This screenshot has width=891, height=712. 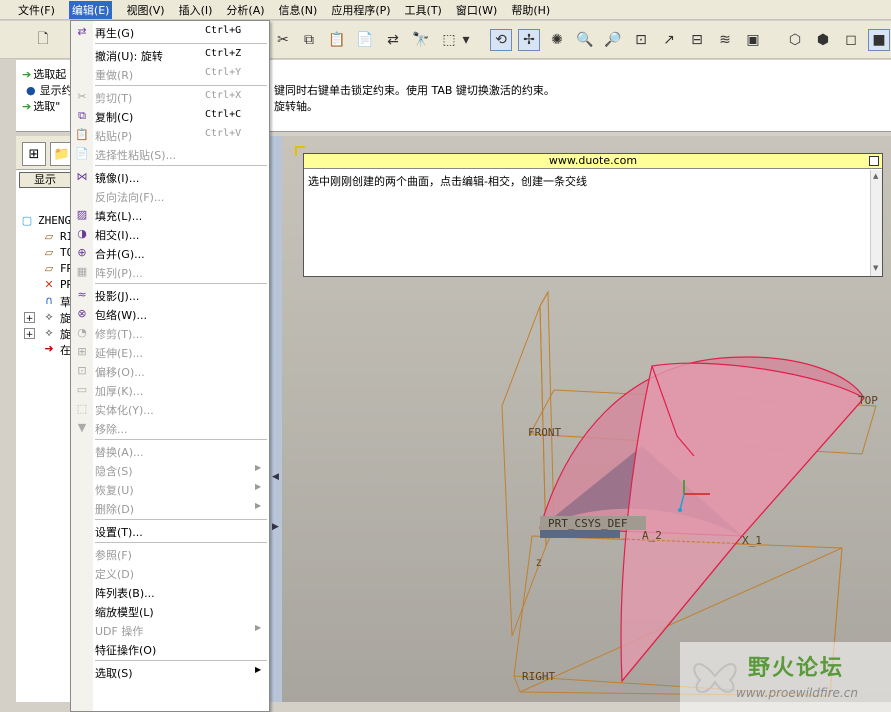 What do you see at coordinates (669, 40) in the screenshot?
I see `reorient-icon: ↗` at bounding box center [669, 40].